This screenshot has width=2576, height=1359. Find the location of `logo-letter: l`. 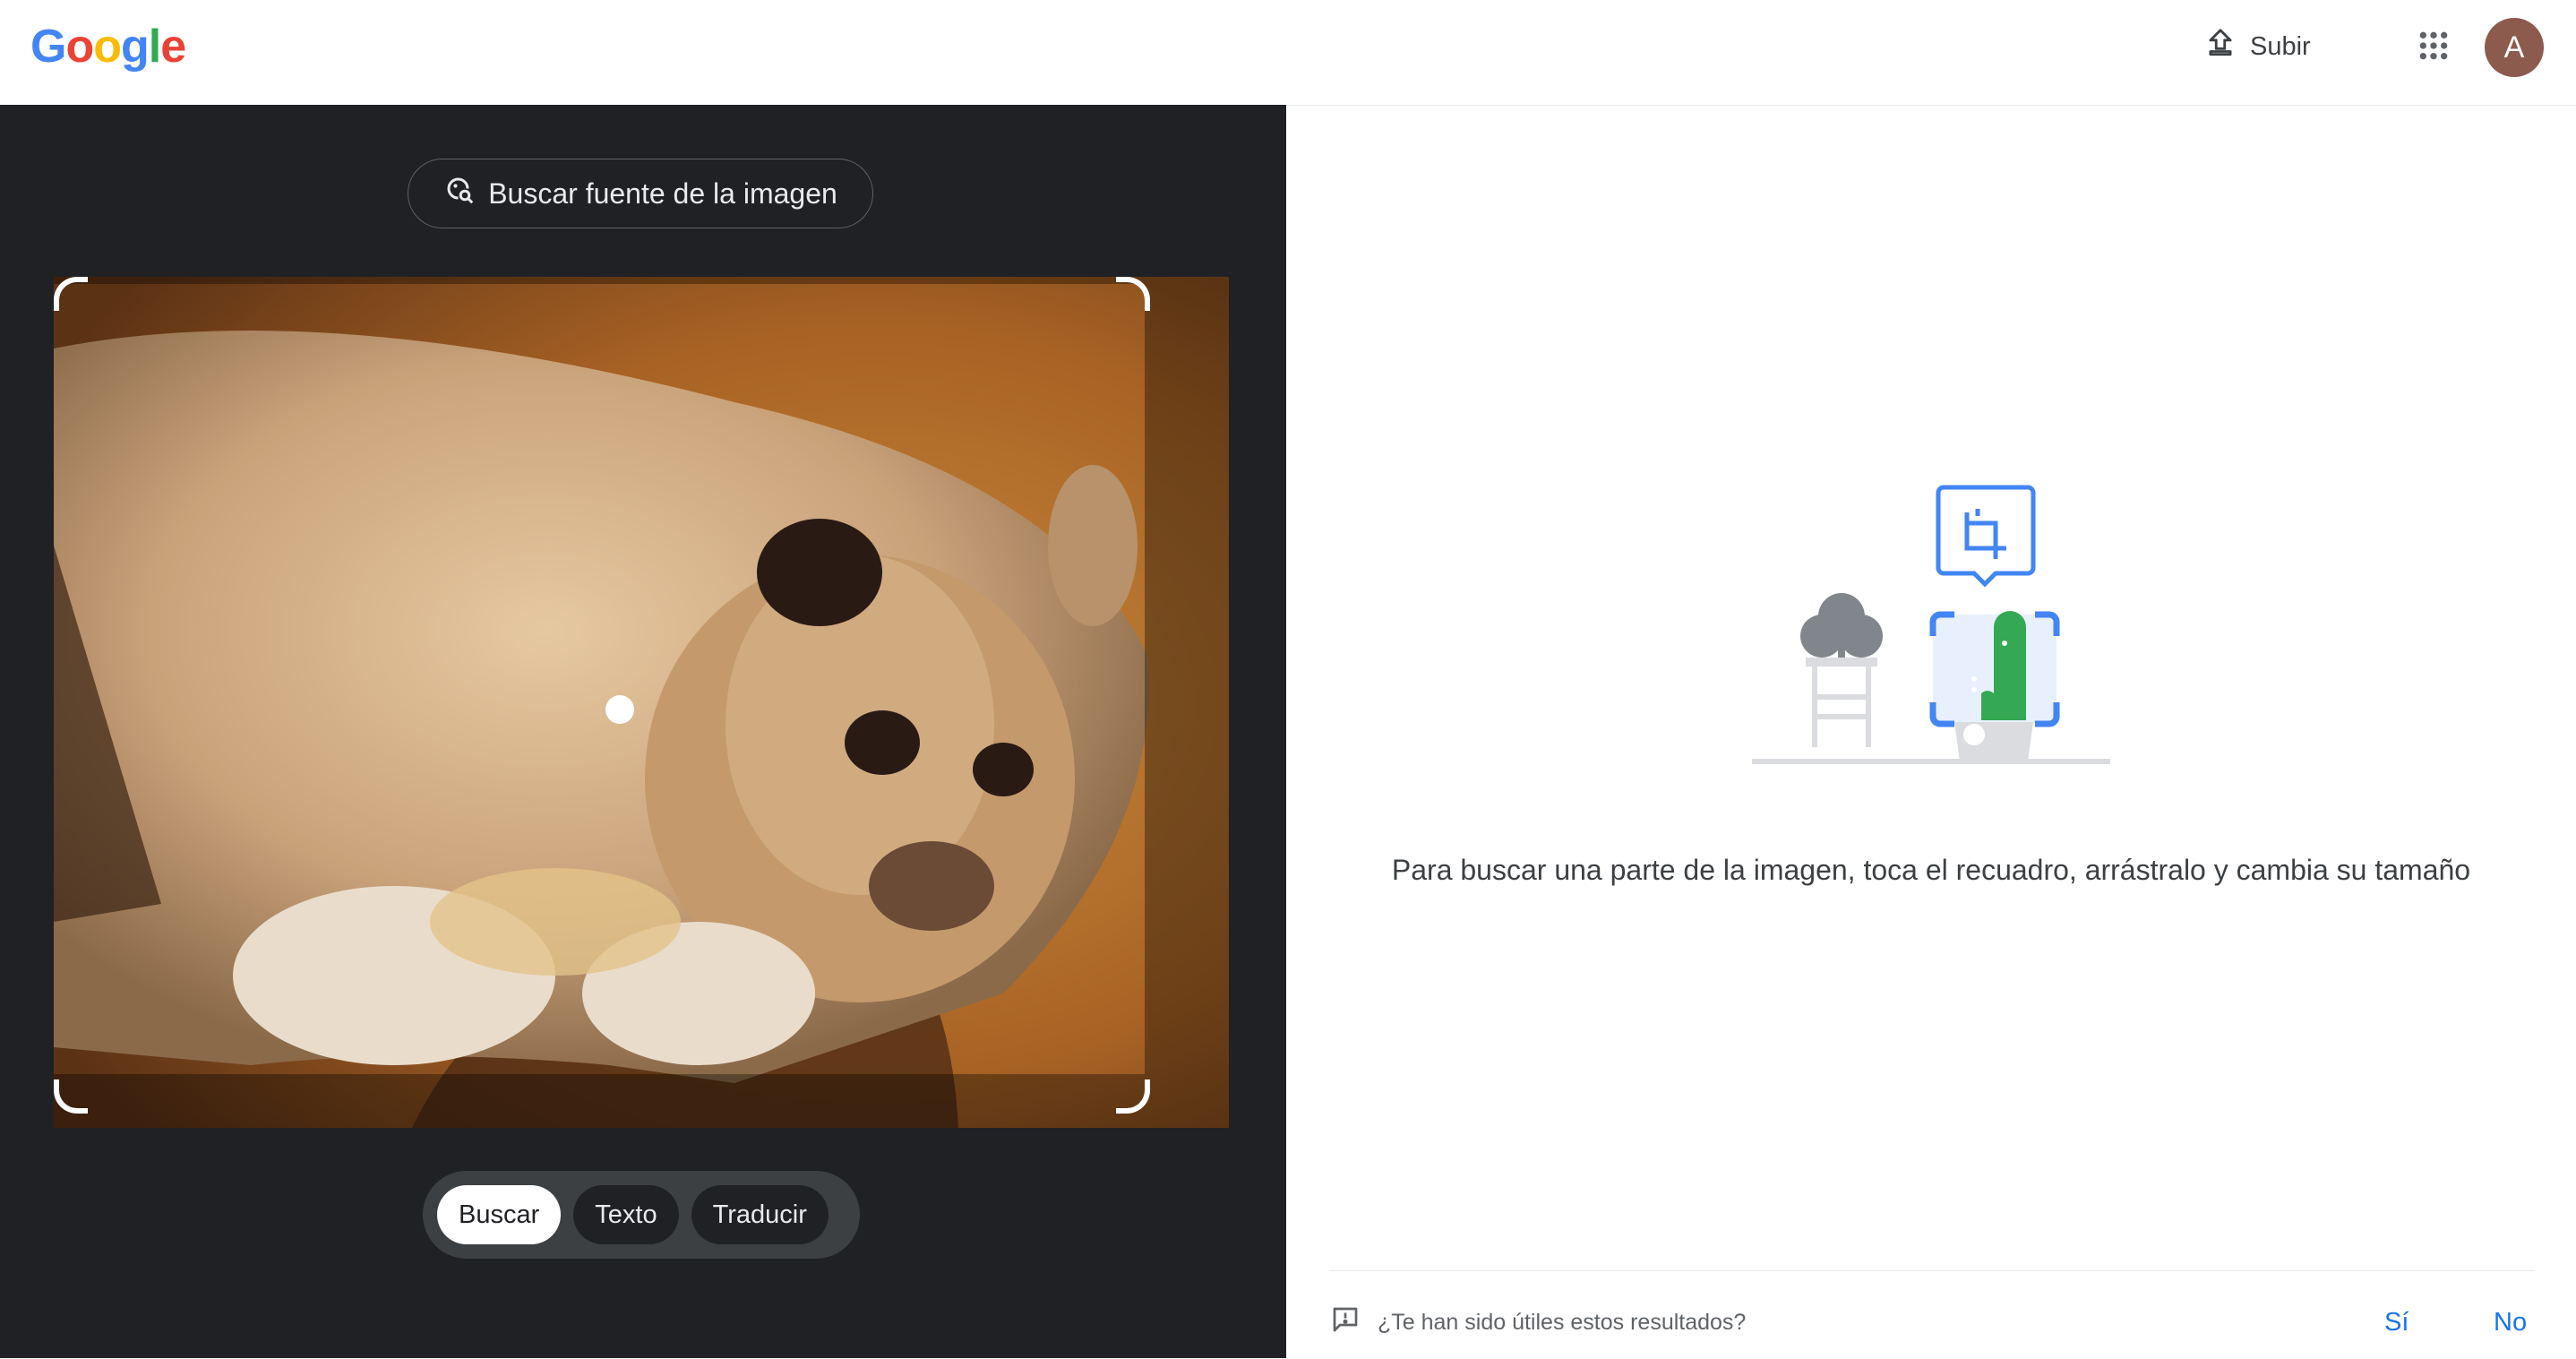

logo-letter: l is located at coordinates (154, 47).